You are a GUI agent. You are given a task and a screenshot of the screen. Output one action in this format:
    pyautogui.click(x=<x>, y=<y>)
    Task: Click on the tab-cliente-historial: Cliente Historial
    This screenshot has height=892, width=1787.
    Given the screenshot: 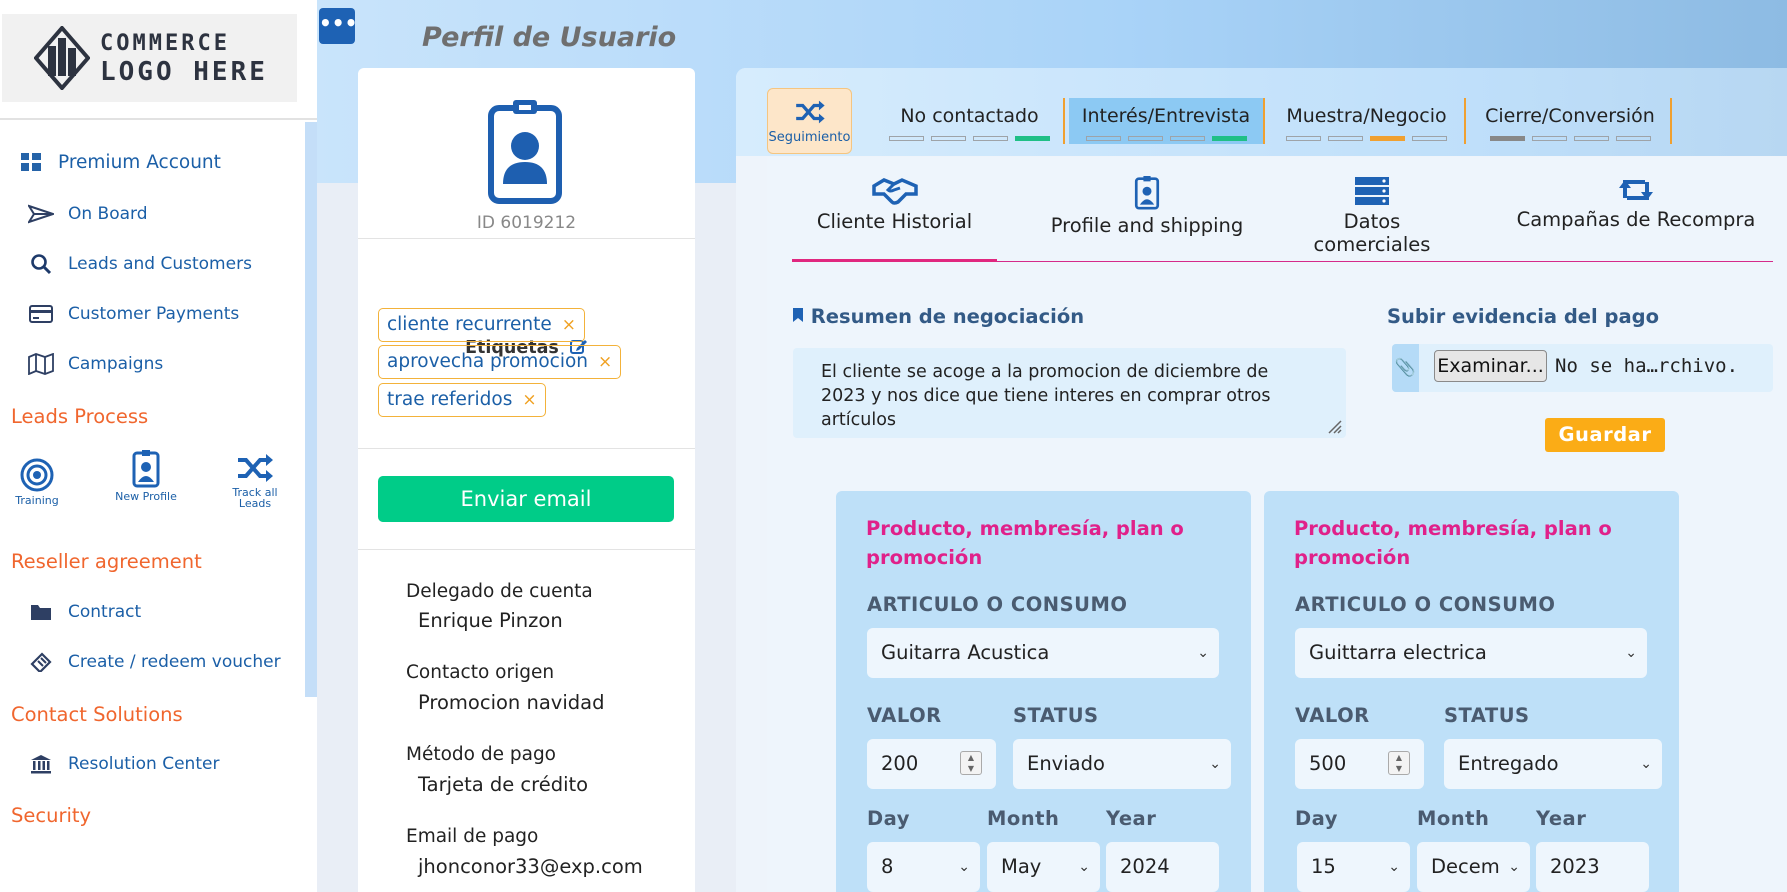 What is the action you would take?
    pyautogui.click(x=894, y=204)
    